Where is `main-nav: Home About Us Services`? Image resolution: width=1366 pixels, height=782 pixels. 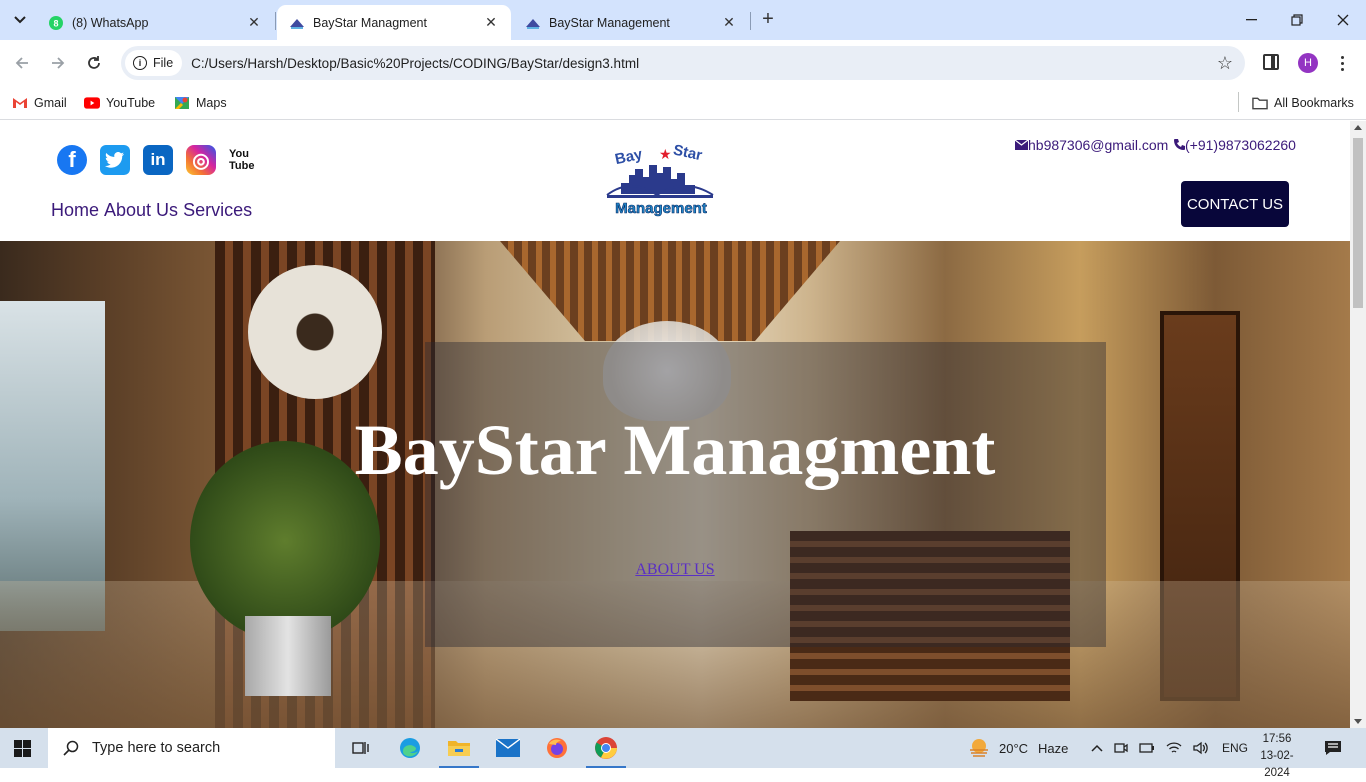
main-nav: Home About Us Services is located at coordinates (151, 210).